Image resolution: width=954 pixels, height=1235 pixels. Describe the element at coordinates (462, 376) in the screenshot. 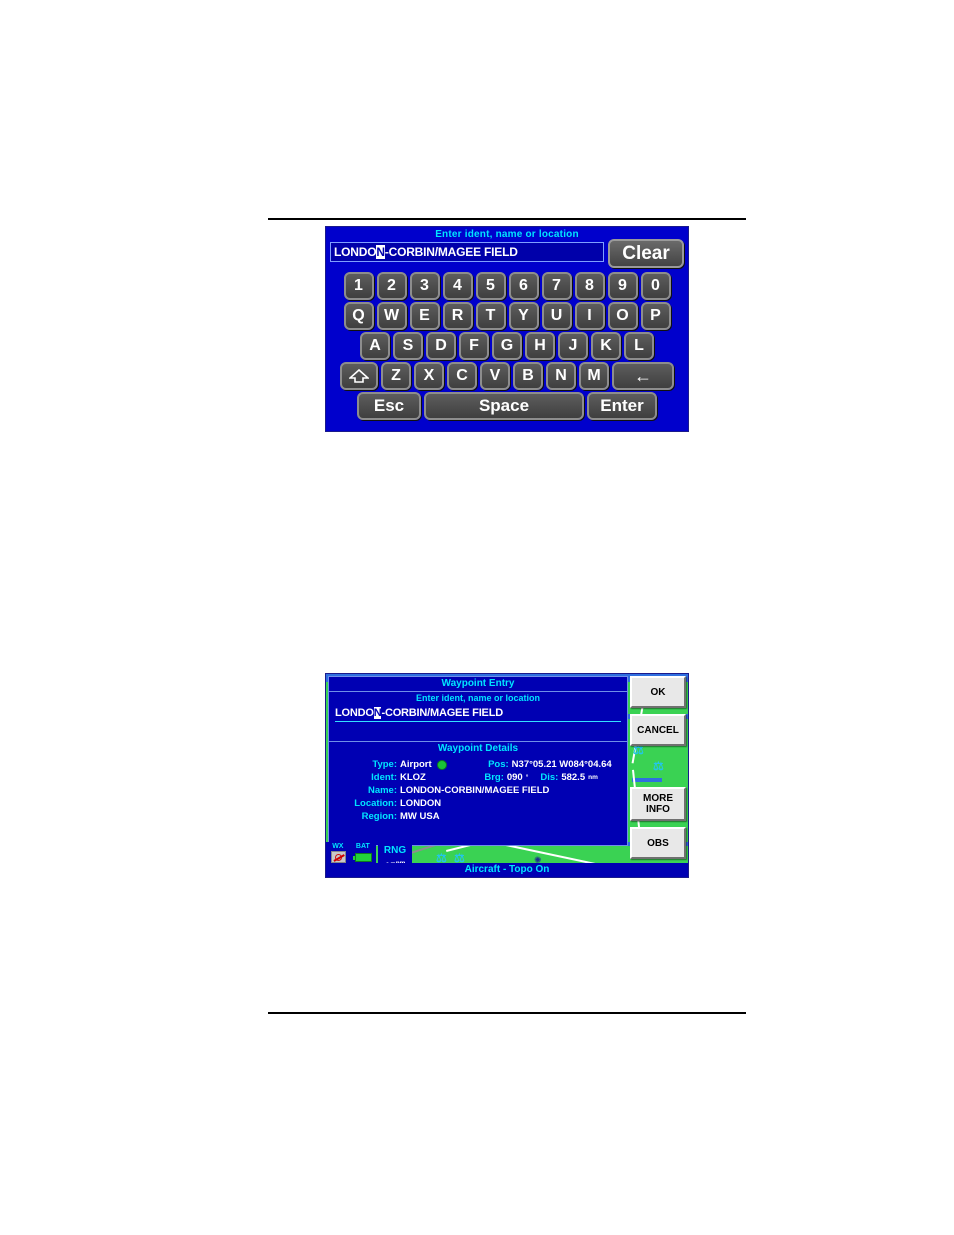

I see `key-c: C` at that location.